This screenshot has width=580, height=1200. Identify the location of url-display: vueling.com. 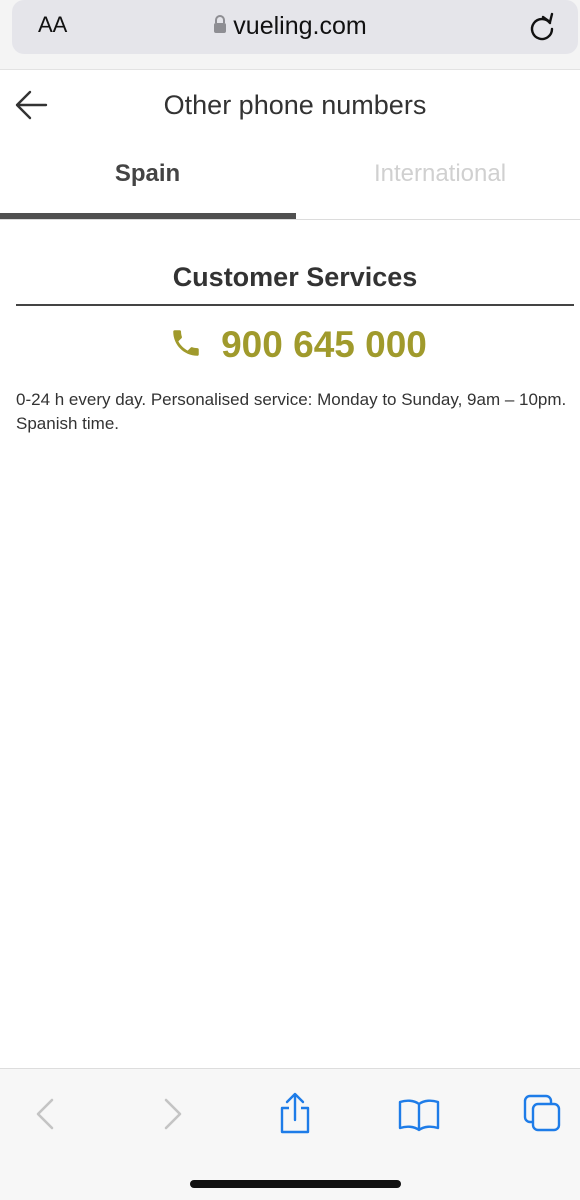
(290, 26).